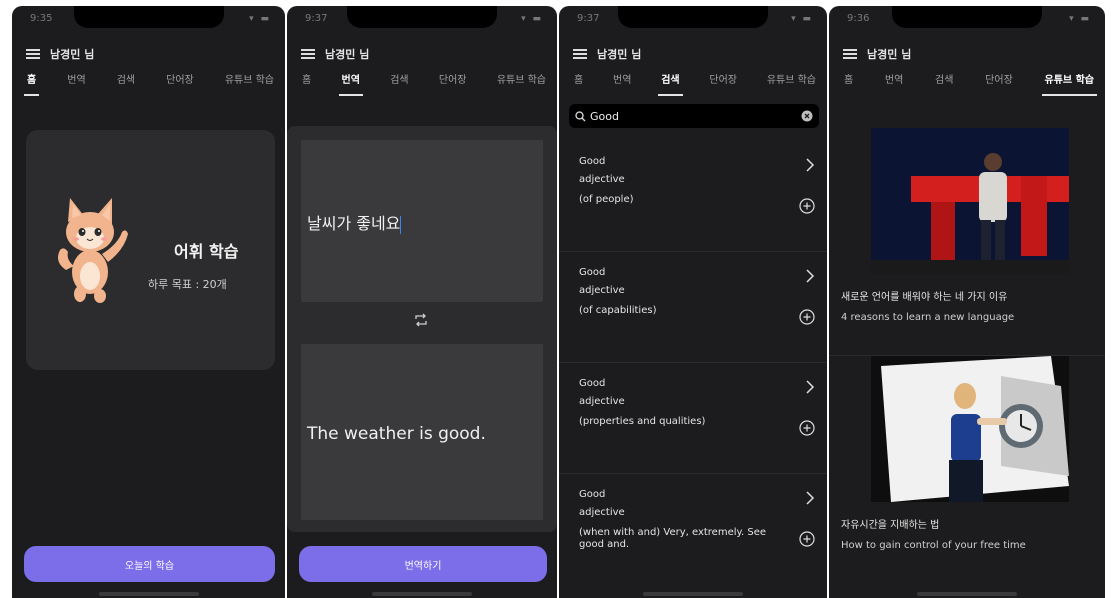  What do you see at coordinates (858, 18) in the screenshot?
I see `status-time: 9:36` at bounding box center [858, 18].